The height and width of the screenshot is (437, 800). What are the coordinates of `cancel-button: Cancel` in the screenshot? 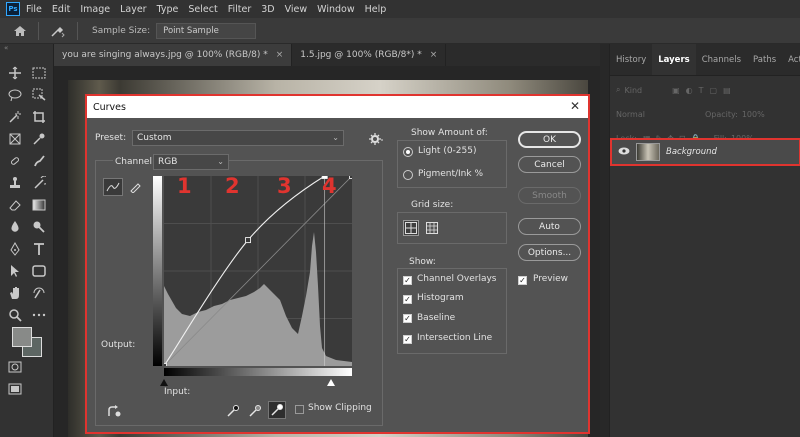 It's located at (549, 164).